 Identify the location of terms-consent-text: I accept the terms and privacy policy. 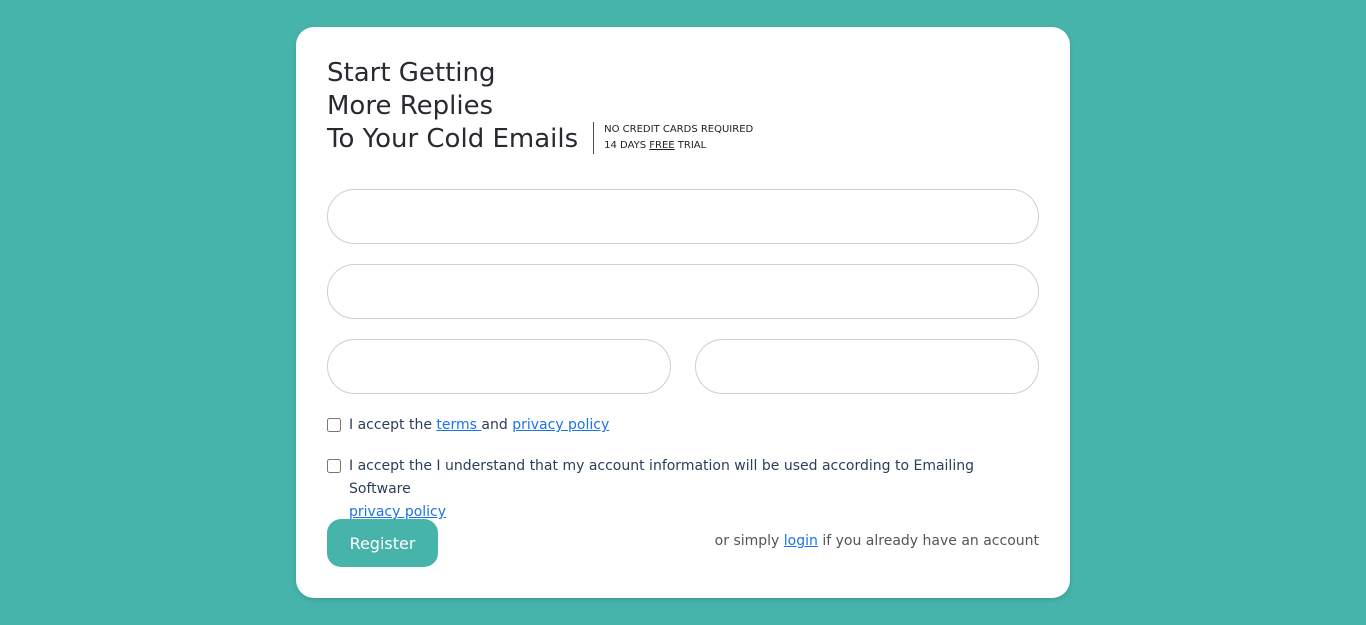
(479, 425).